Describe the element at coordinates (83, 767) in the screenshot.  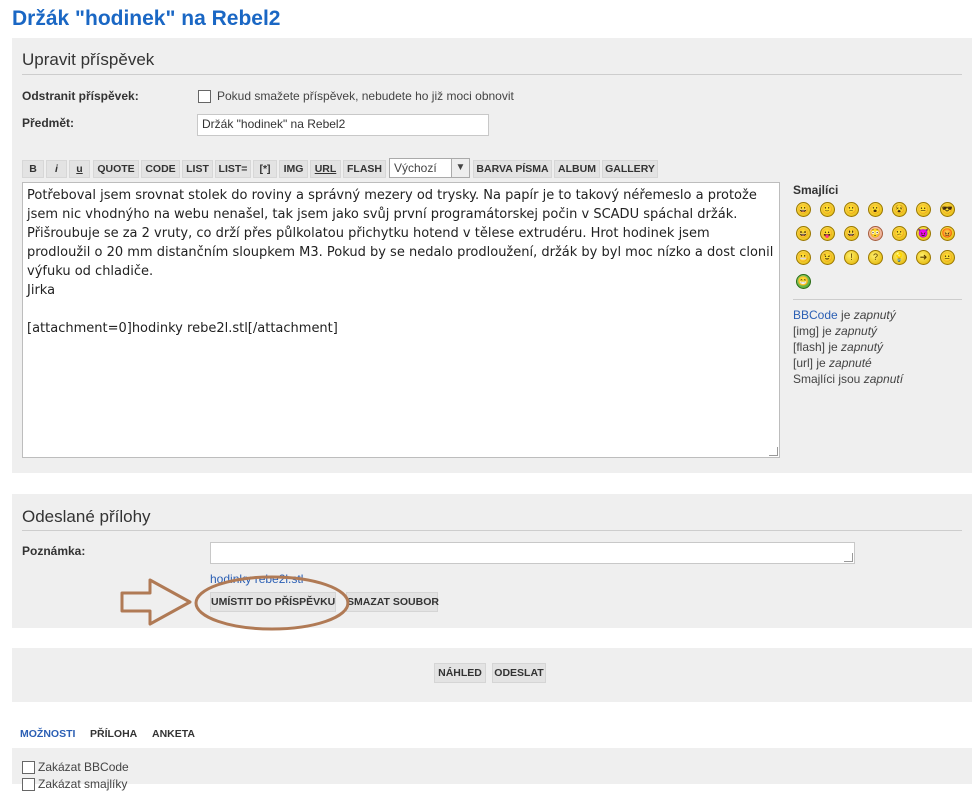
I see `disable-bbcode-label: Zakázat BBCode` at that location.